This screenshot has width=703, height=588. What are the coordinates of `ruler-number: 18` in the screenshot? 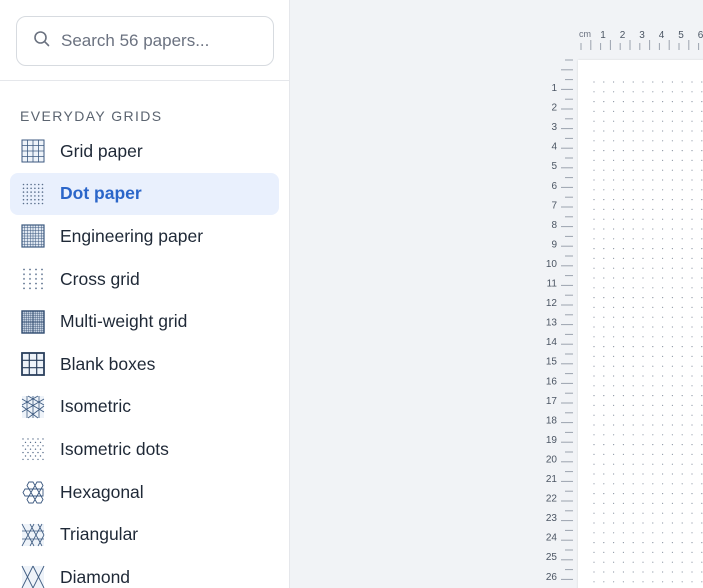 It's located at (552, 420).